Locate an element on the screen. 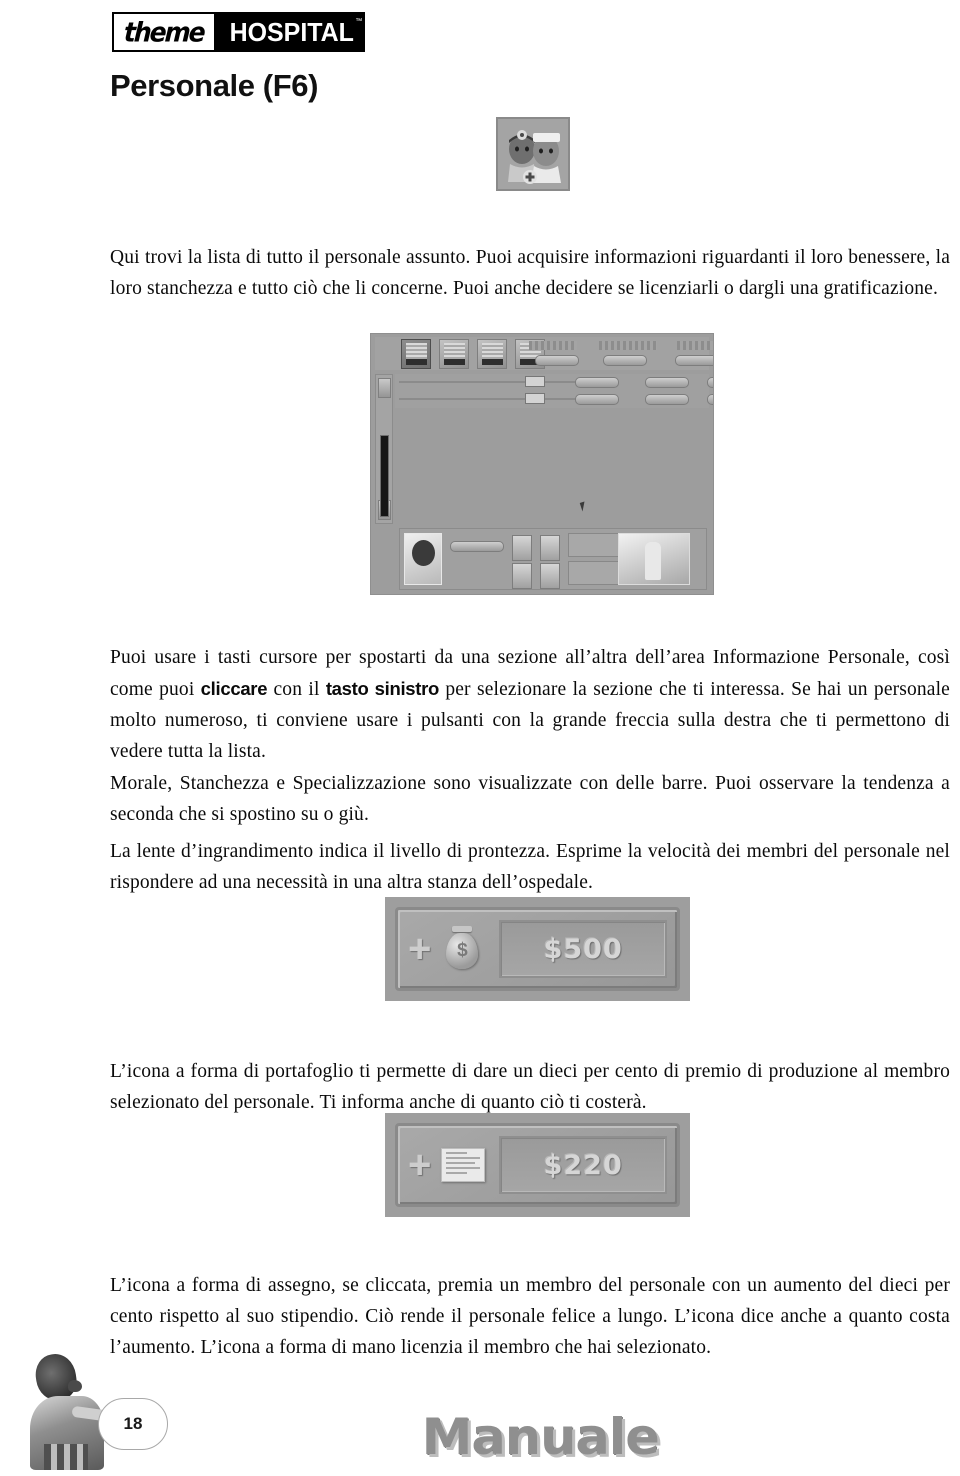 This screenshot has width=960, height=1476. mascot-nose is located at coordinates (75, 1386).